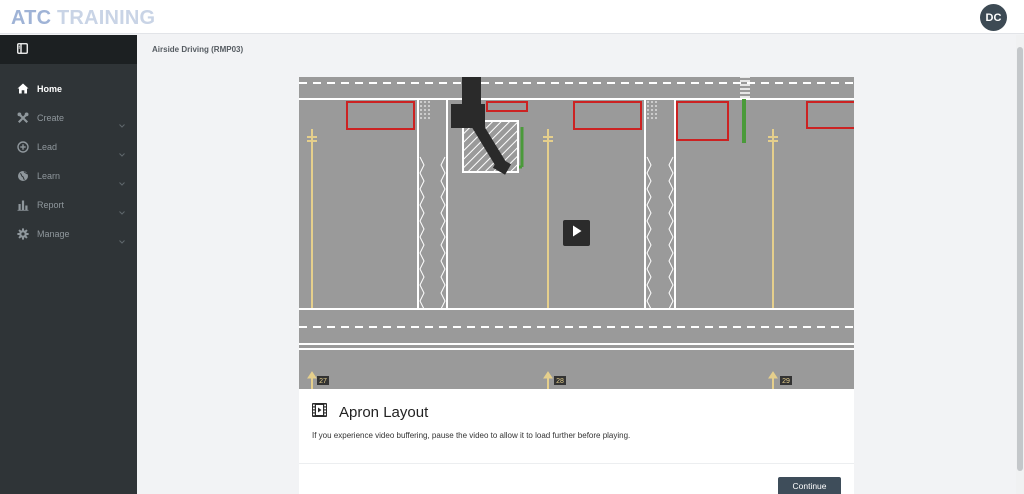 This screenshot has width=1024, height=494. I want to click on play-icon, so click(577, 233).